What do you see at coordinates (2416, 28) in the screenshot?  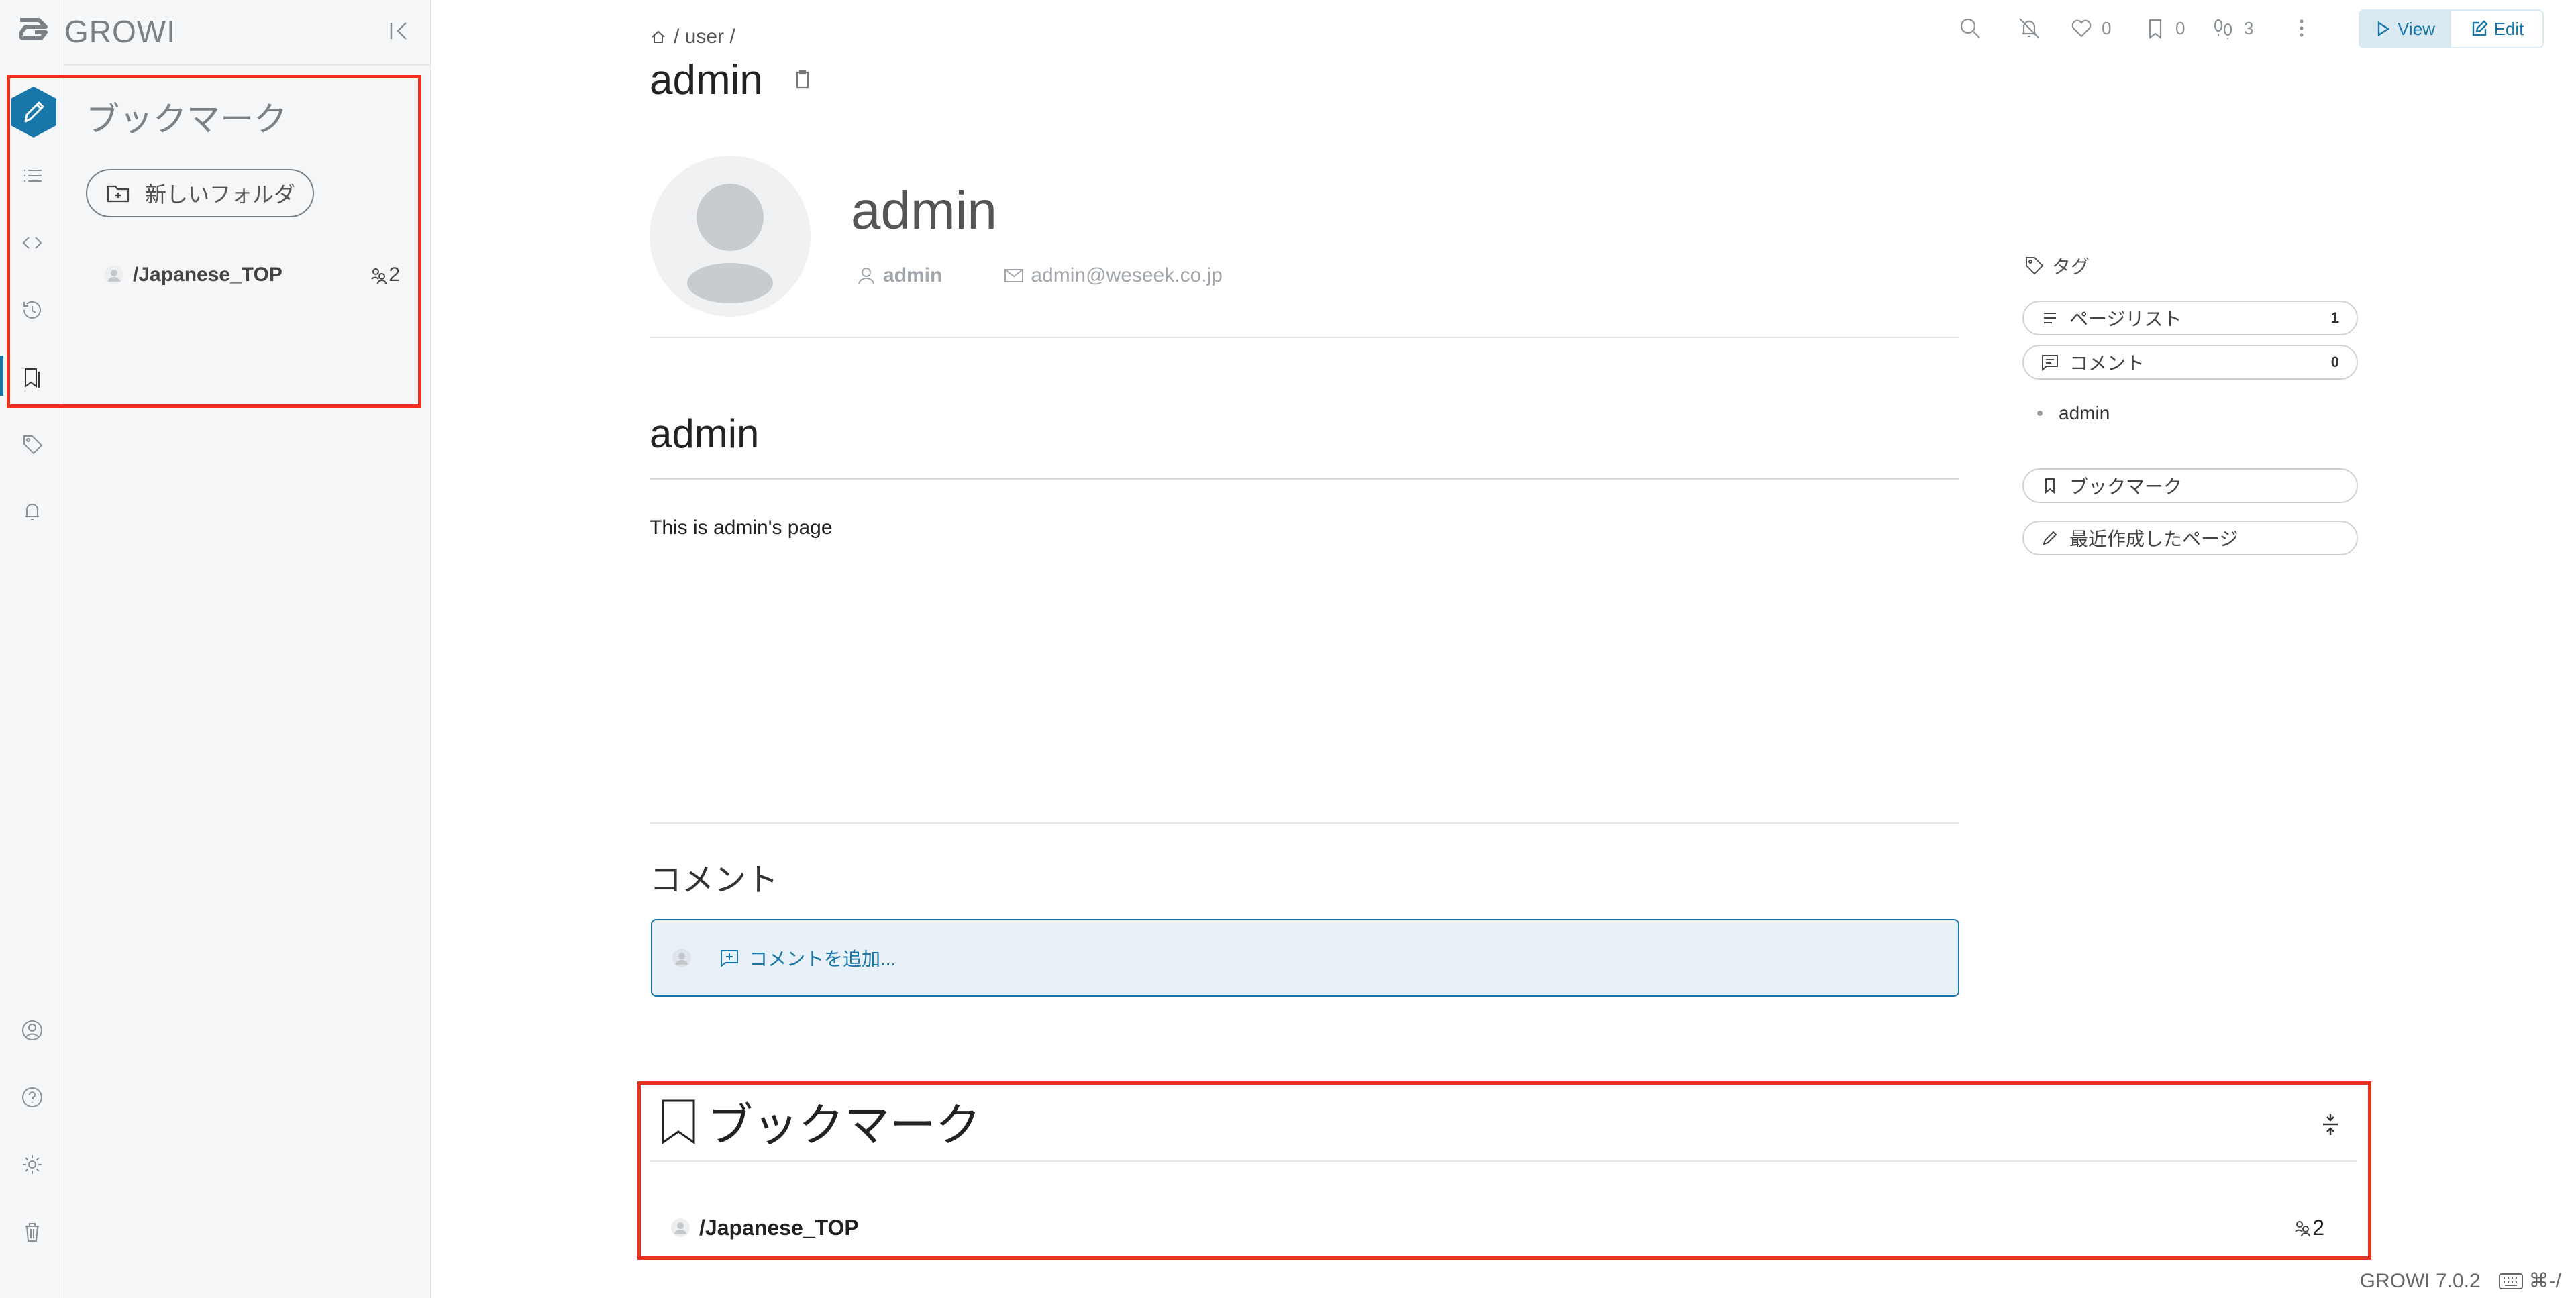 I see `view-label: View` at bounding box center [2416, 28].